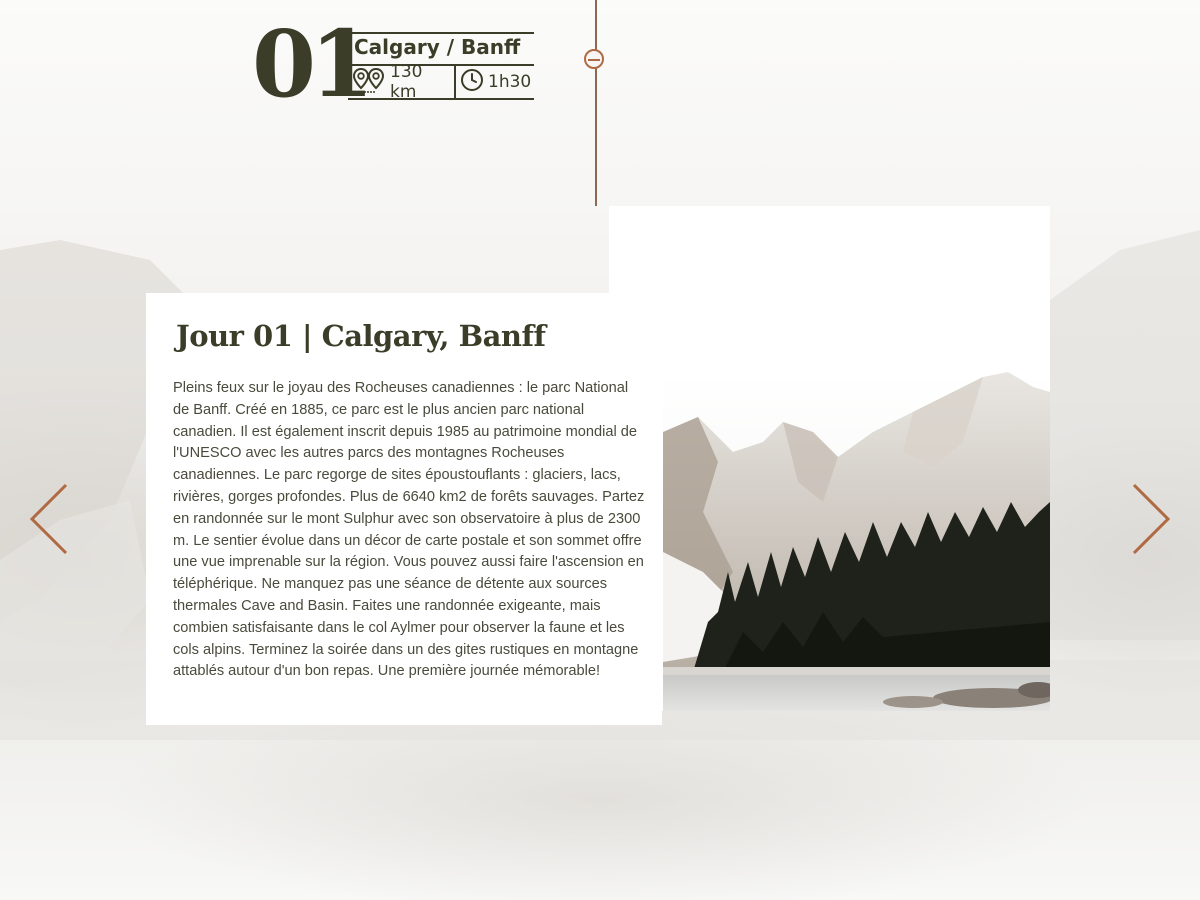 This screenshot has width=1200, height=900. Describe the element at coordinates (510, 82) in the screenshot. I see `duration-value: 1h30` at that location.